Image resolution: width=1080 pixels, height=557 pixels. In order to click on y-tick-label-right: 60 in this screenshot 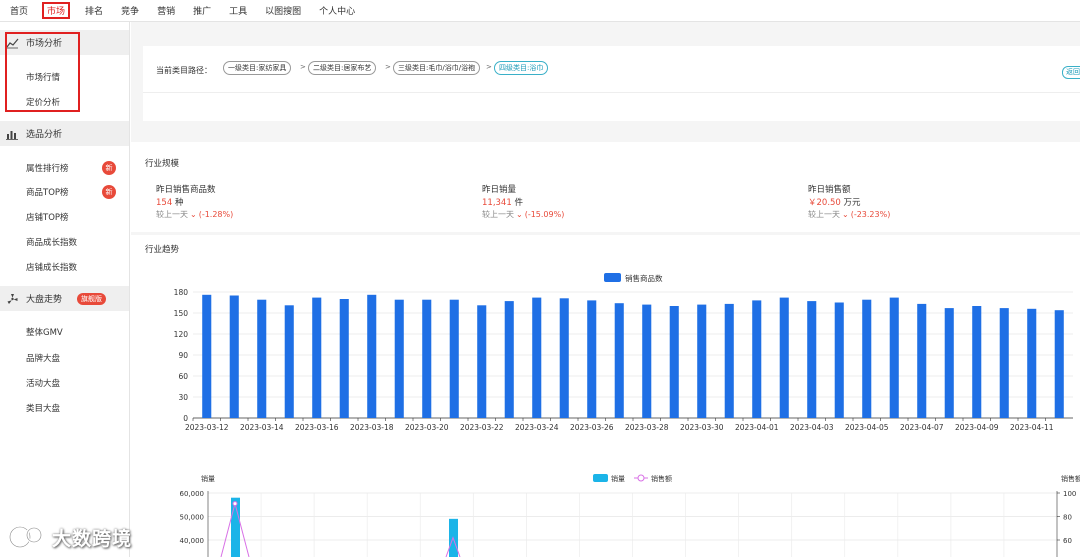, I will do `click(1067, 541)`.